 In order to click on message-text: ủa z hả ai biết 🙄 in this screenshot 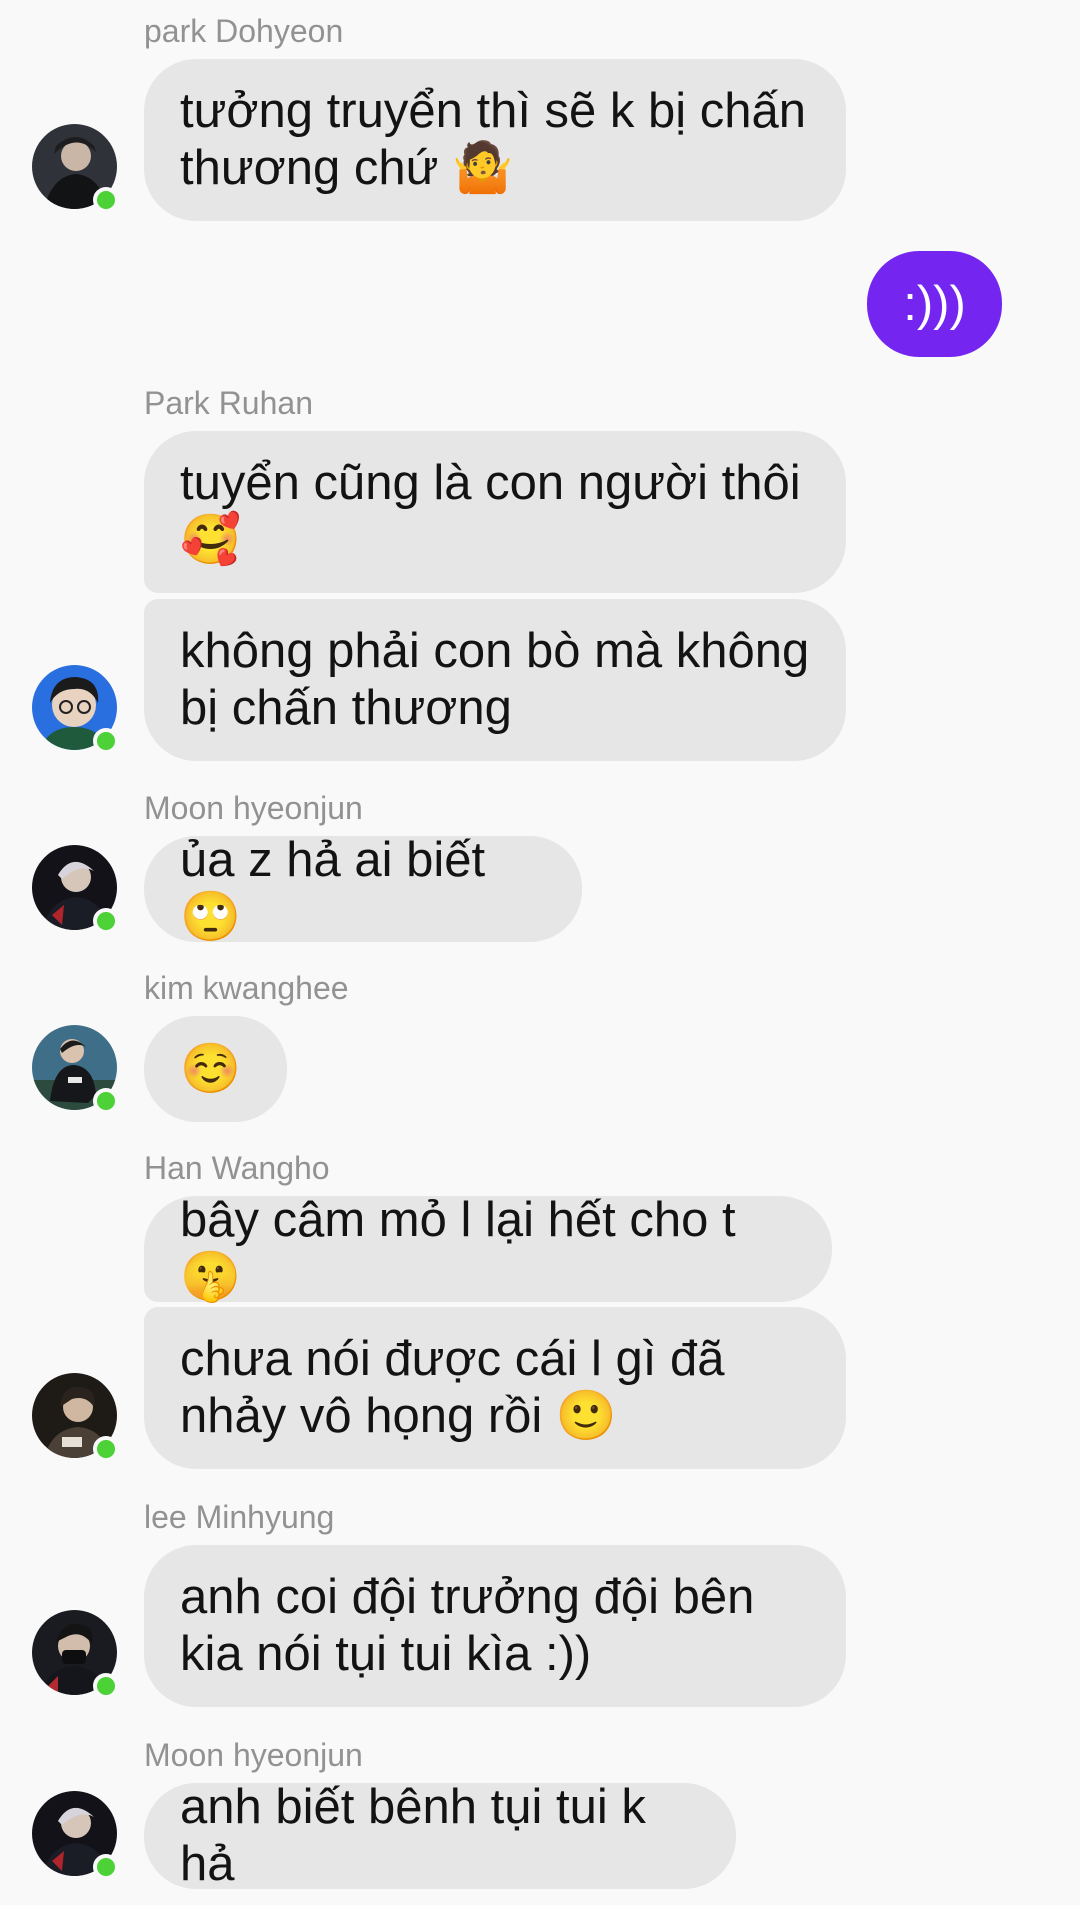, I will do `click(333, 888)`.